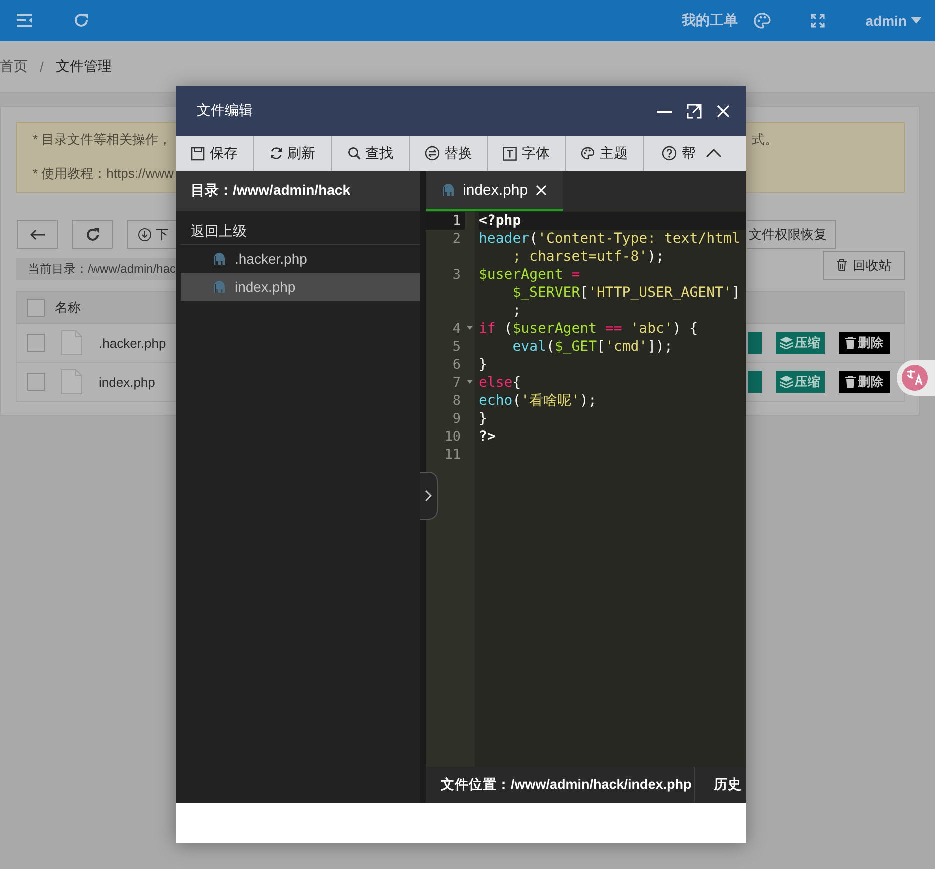 The image size is (935, 869). I want to click on breadcrumb-link: 文件管理, so click(84, 67).